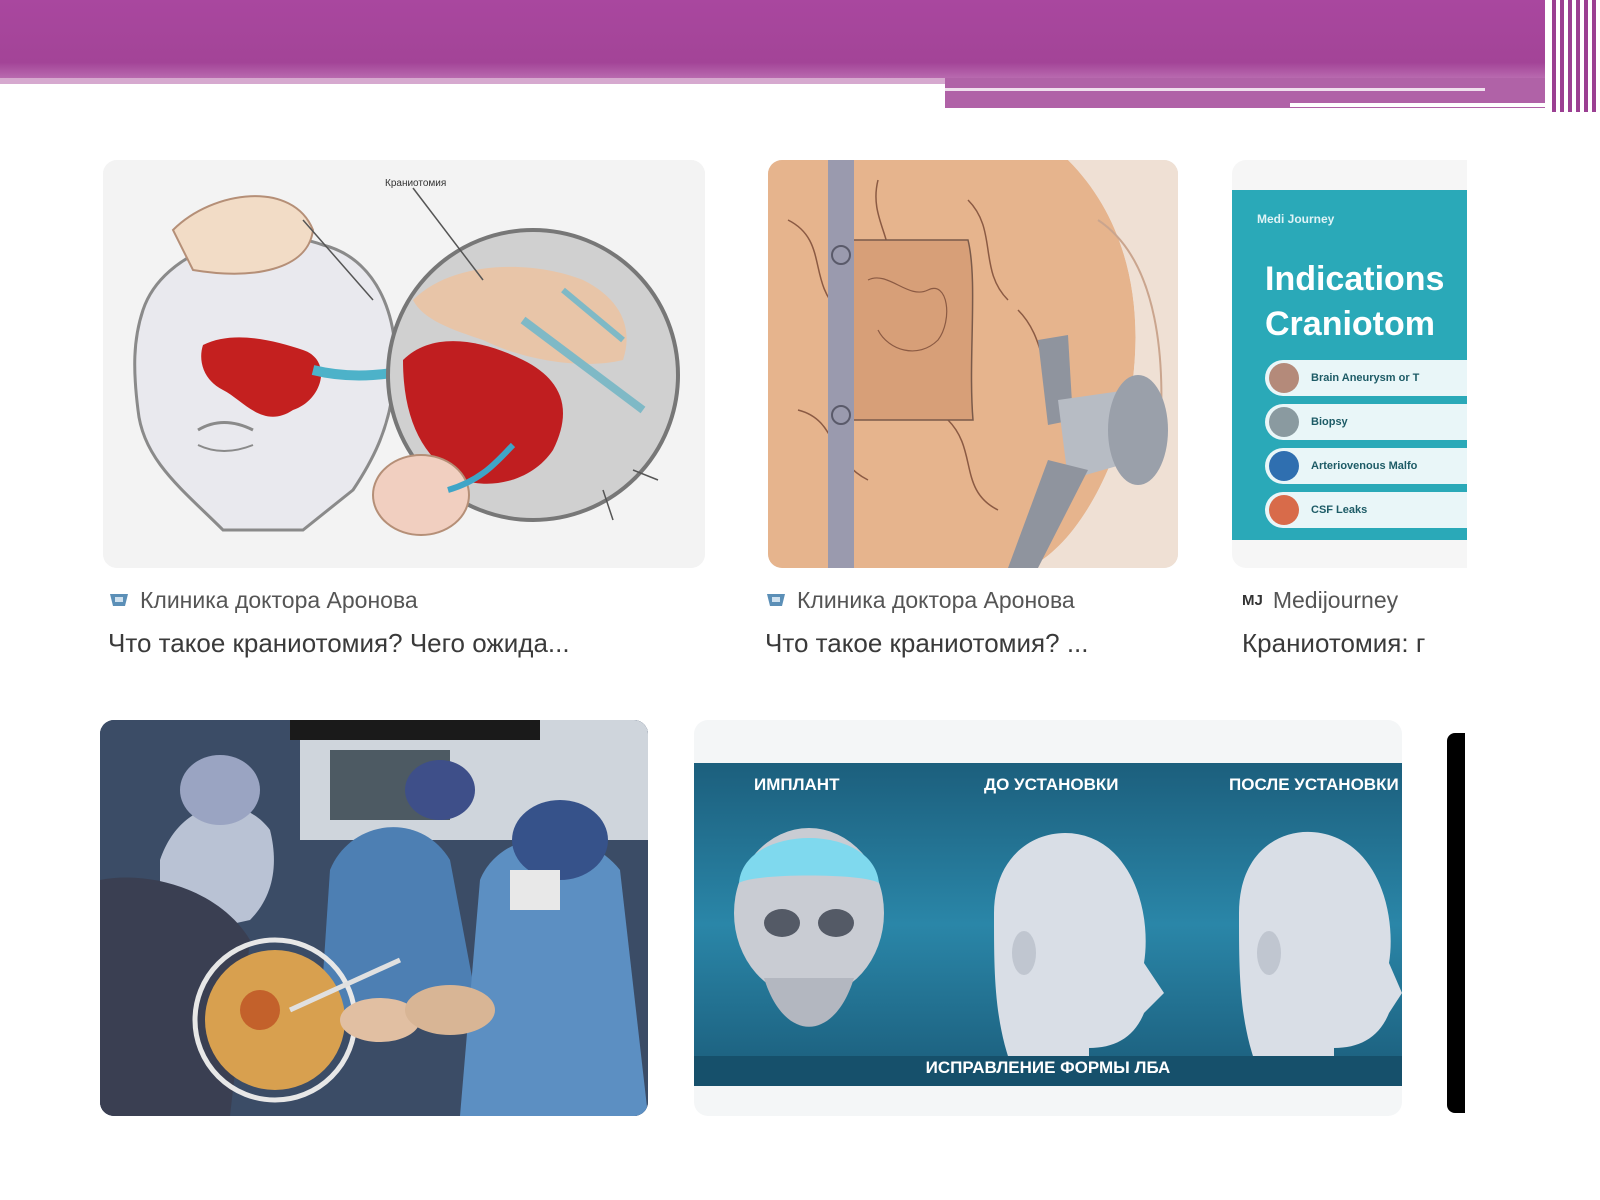  I want to click on biopsy-icon, so click(1284, 422).